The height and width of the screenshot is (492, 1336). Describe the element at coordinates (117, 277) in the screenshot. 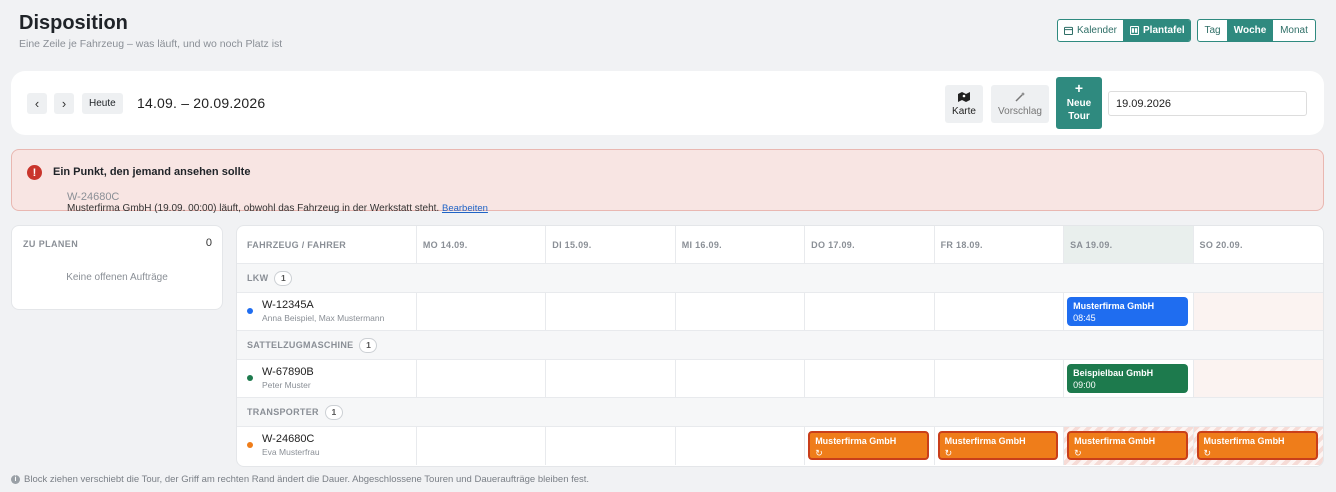

I see `zu-planen-empty: Keine offenen Aufträge` at that location.